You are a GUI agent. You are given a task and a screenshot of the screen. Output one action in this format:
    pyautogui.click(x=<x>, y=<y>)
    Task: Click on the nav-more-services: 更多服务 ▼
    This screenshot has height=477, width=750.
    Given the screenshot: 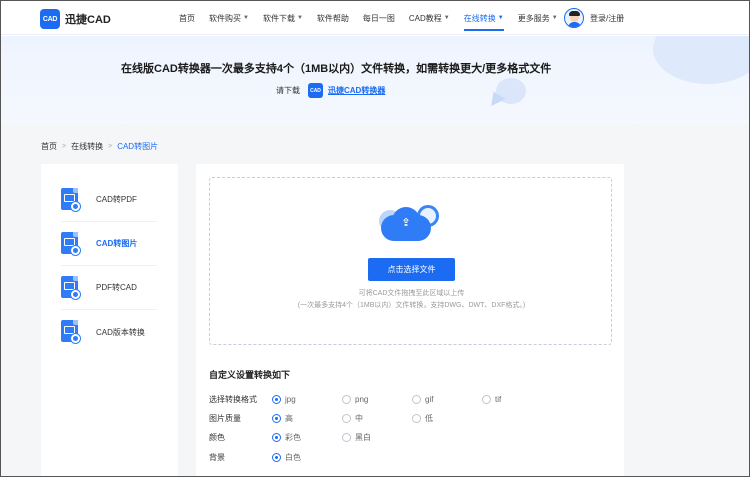 What is the action you would take?
    pyautogui.click(x=538, y=18)
    